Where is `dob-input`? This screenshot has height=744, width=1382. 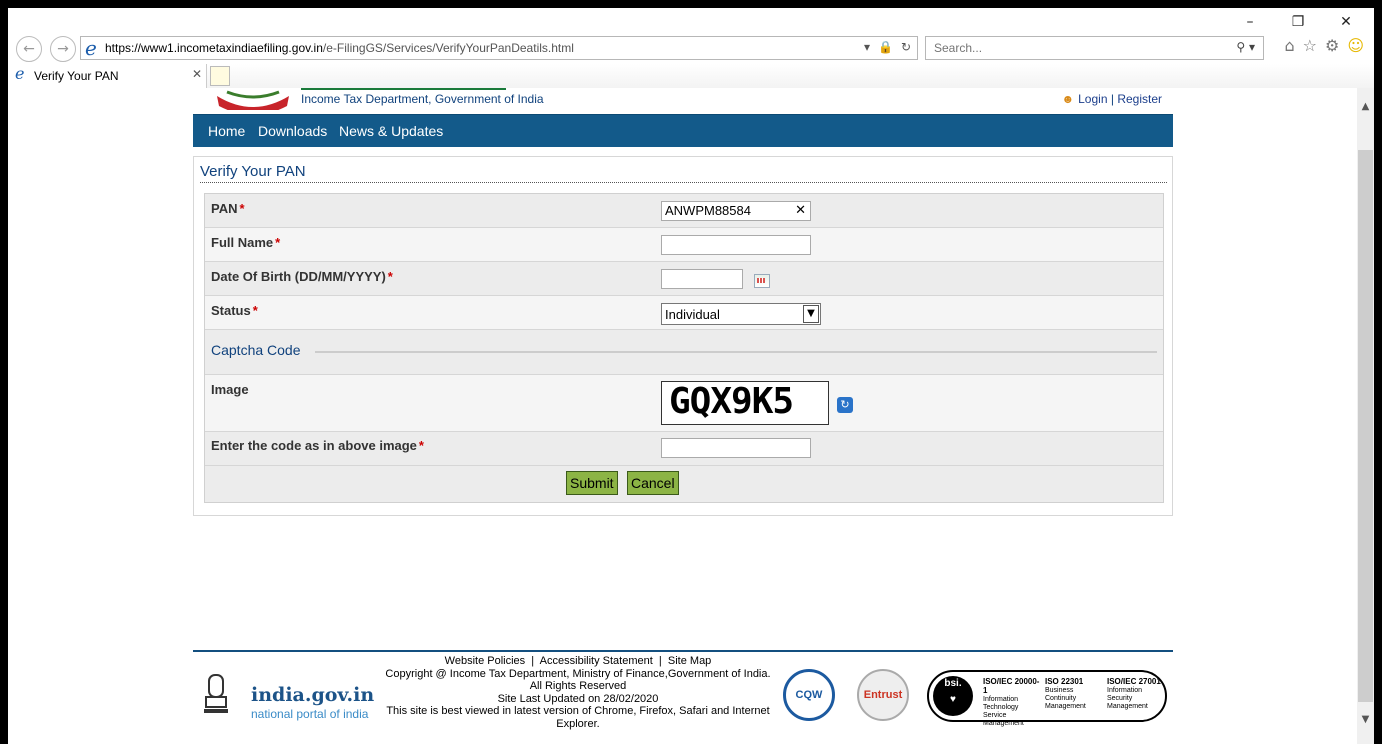 dob-input is located at coordinates (702, 279).